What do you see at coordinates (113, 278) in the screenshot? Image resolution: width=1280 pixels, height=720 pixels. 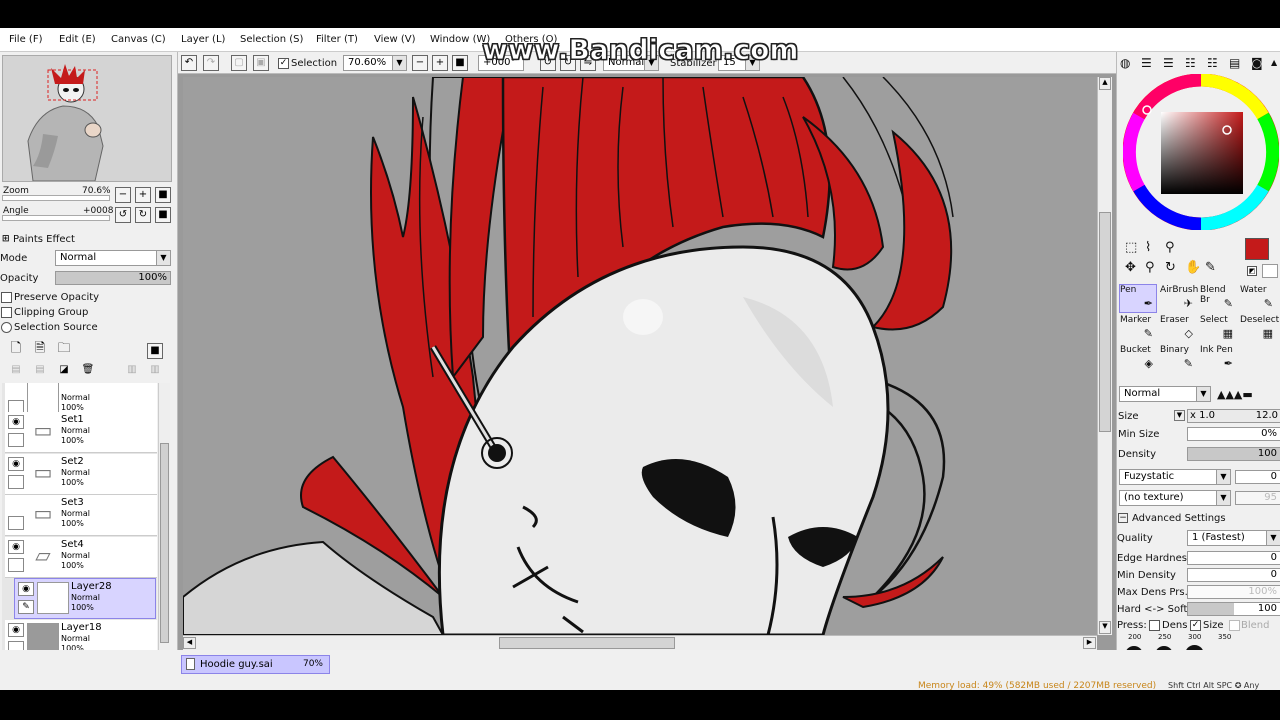 I see `layer-opacity-slider: 100%` at bounding box center [113, 278].